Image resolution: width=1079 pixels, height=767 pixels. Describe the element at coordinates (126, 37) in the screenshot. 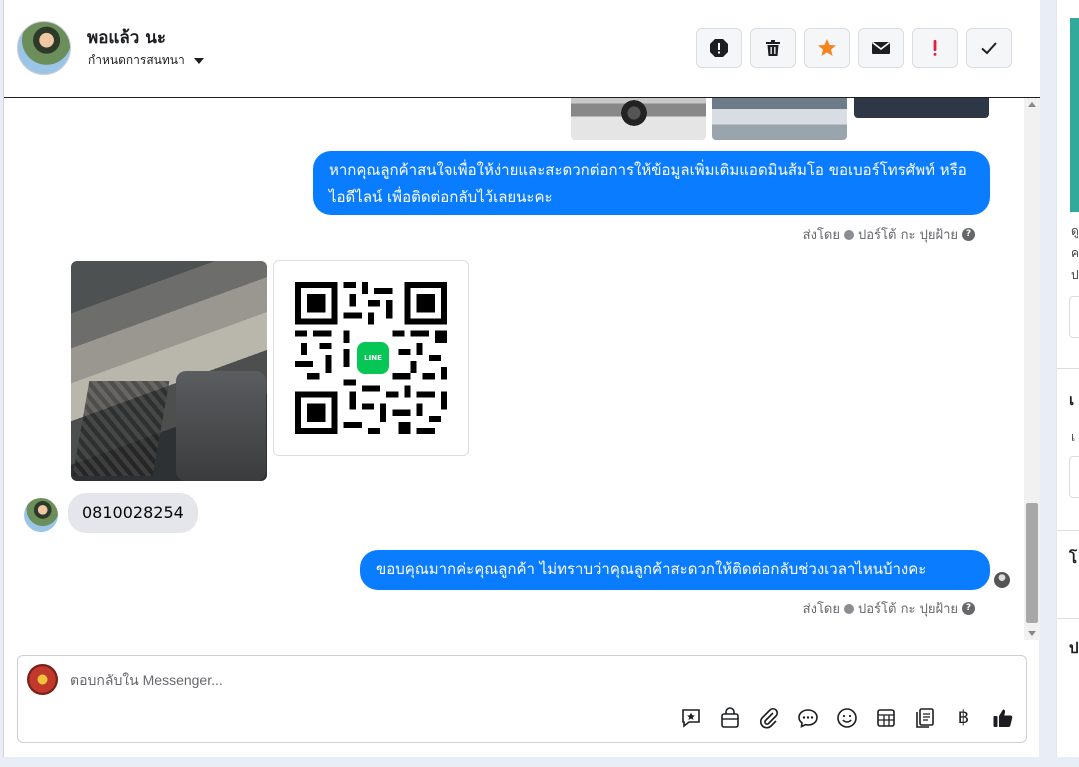

I see `contact-name: พอแล้ว นะ` at that location.